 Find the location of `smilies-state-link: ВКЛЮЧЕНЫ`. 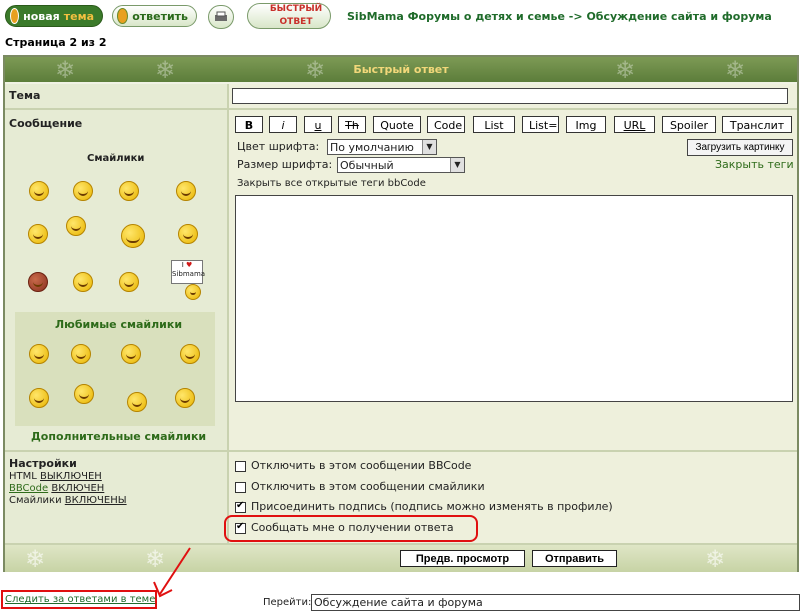

smilies-state-link: ВКЛЮЧЕНЫ is located at coordinates (96, 500).